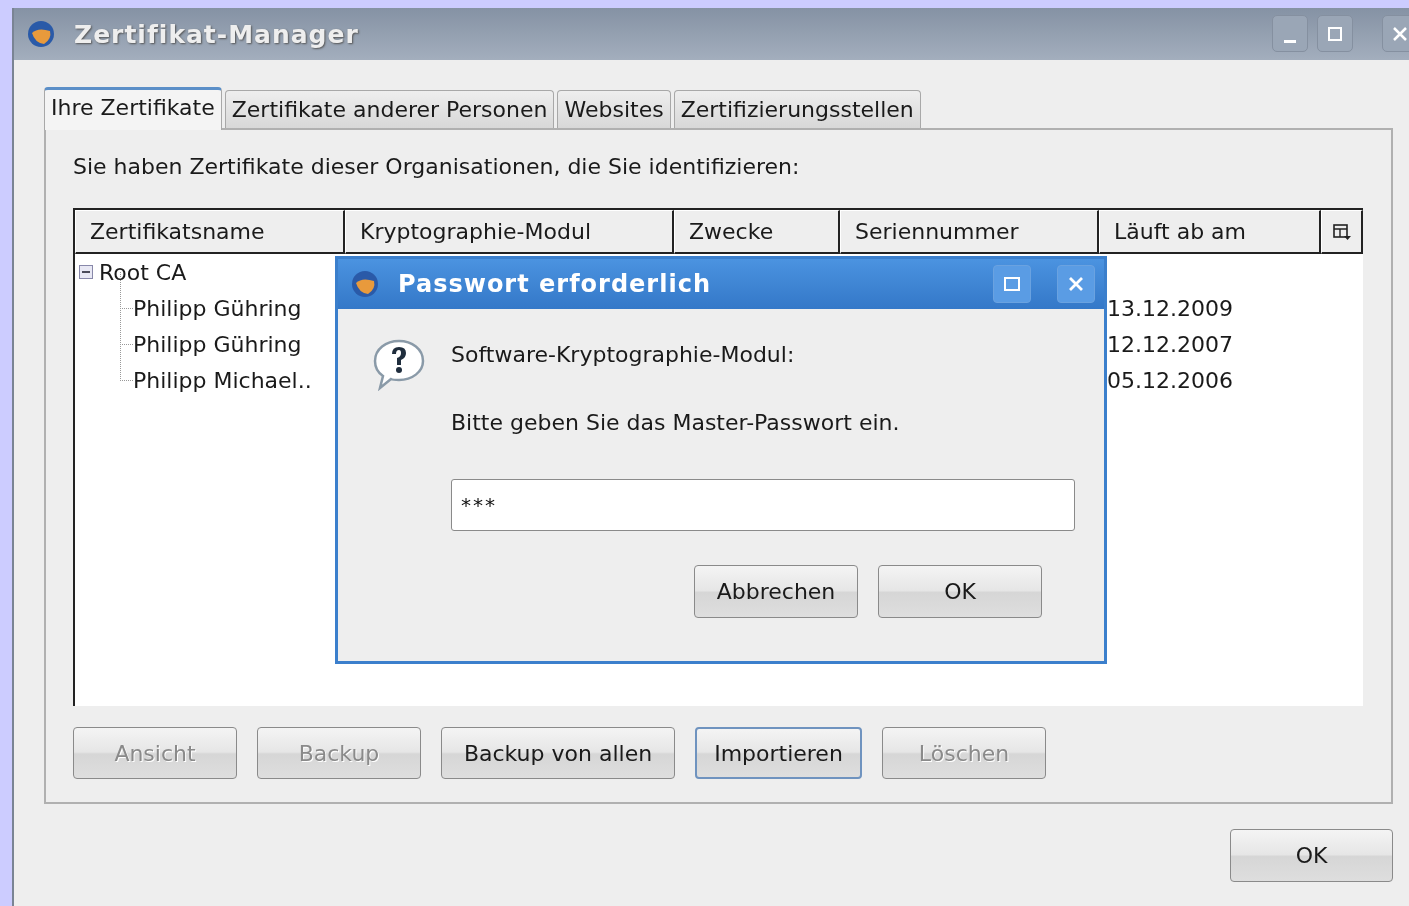 The width and height of the screenshot is (1409, 906). What do you see at coordinates (1170, 308) in the screenshot?
I see `table-cell: 13.12.2009` at bounding box center [1170, 308].